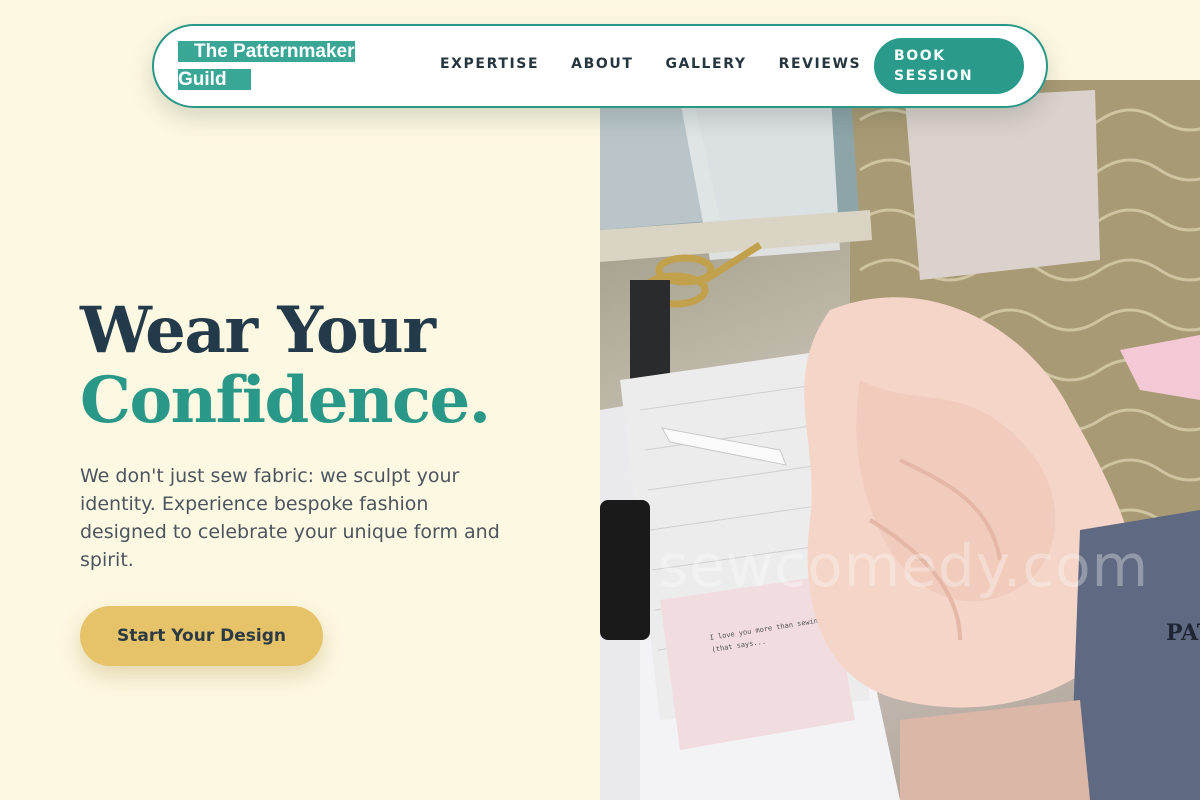 The image size is (1200, 800). What do you see at coordinates (201, 636) in the screenshot?
I see `start-design-button: Start Your Design` at bounding box center [201, 636].